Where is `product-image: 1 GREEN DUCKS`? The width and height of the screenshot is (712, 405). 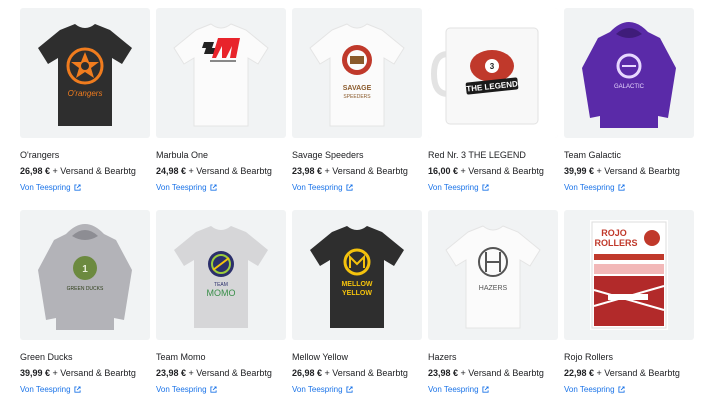 product-image: 1 GREEN DUCKS is located at coordinates (85, 275).